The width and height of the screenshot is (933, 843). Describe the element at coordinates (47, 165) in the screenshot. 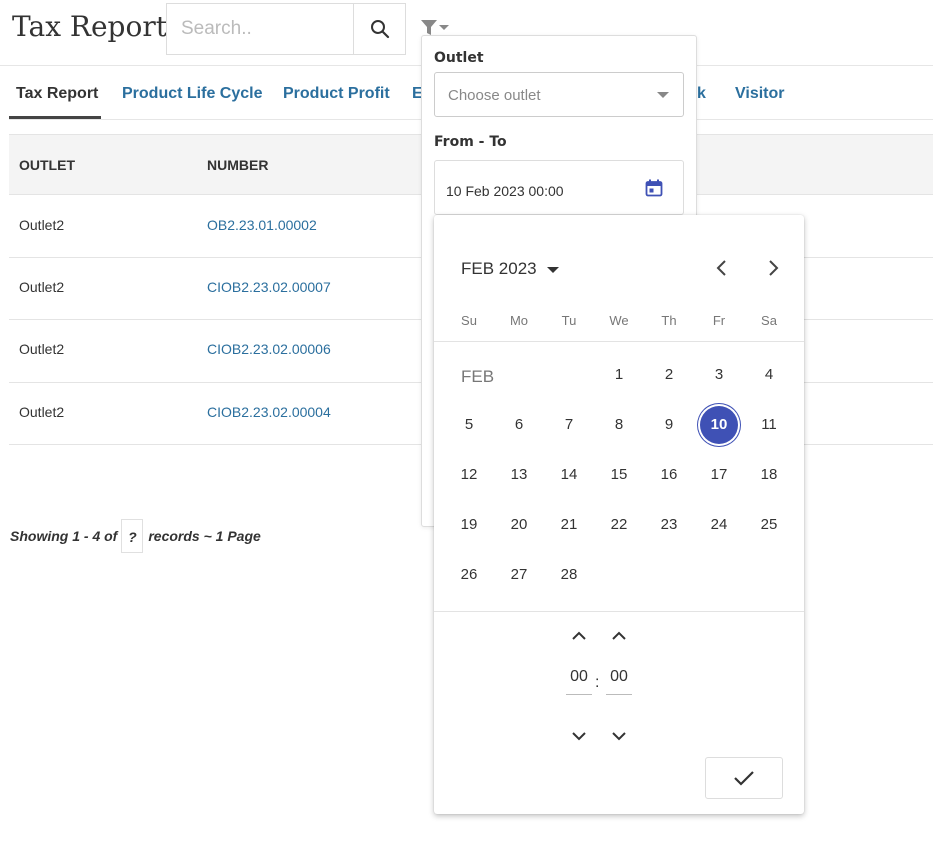

I see `column-header-outlet: OUTLET` at that location.